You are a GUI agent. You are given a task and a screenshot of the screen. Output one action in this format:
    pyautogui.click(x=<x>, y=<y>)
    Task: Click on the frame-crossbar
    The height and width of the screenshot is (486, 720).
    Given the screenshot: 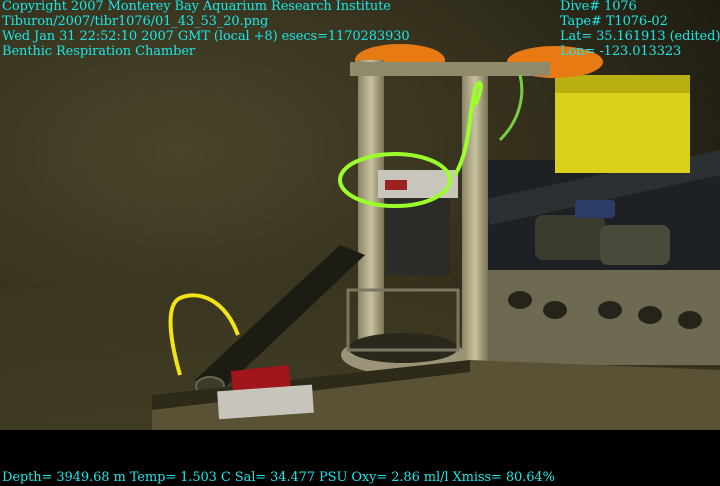 What is the action you would take?
    pyautogui.click(x=450, y=69)
    